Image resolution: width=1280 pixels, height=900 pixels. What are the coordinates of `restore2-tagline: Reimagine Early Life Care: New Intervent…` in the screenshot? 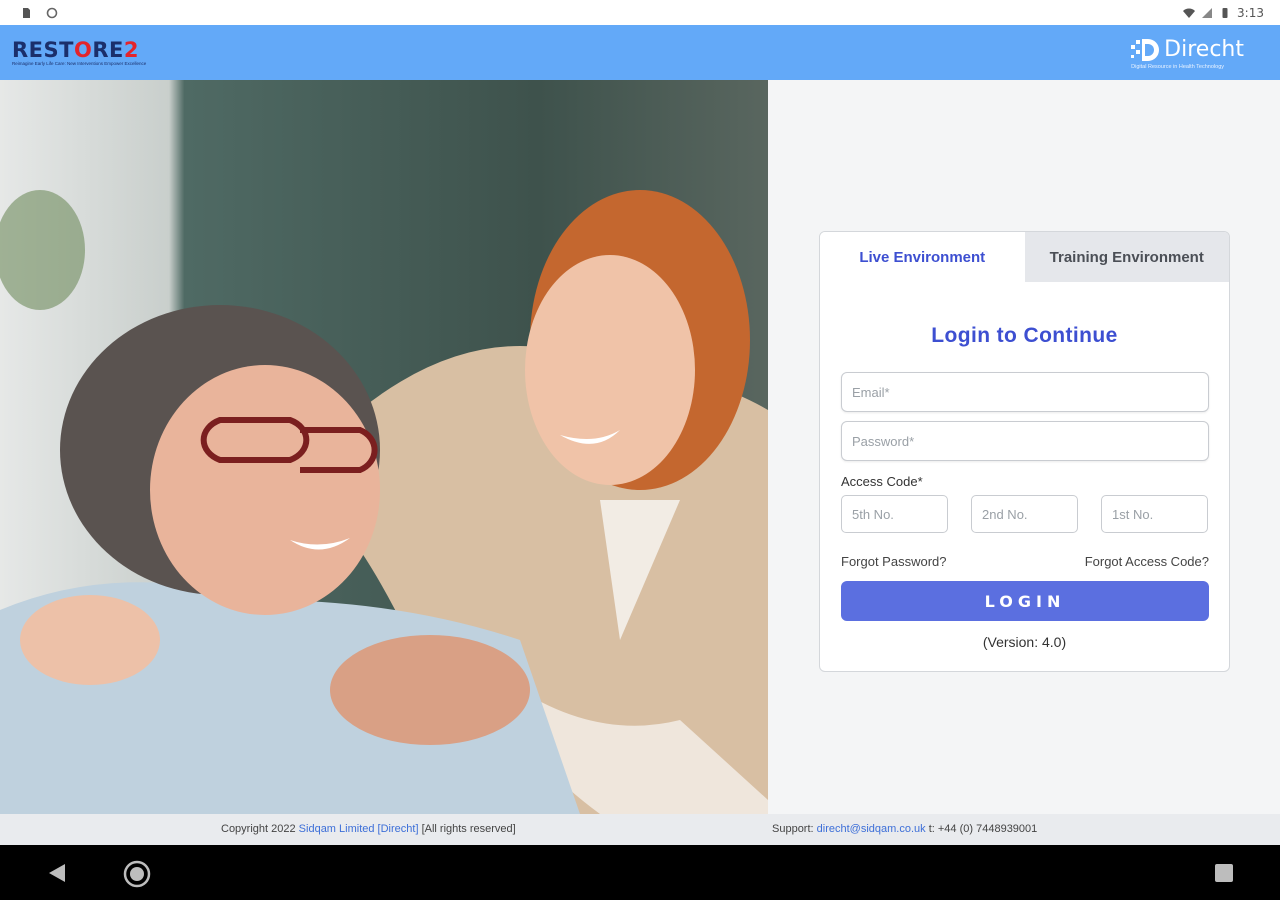 It's located at (79, 63).